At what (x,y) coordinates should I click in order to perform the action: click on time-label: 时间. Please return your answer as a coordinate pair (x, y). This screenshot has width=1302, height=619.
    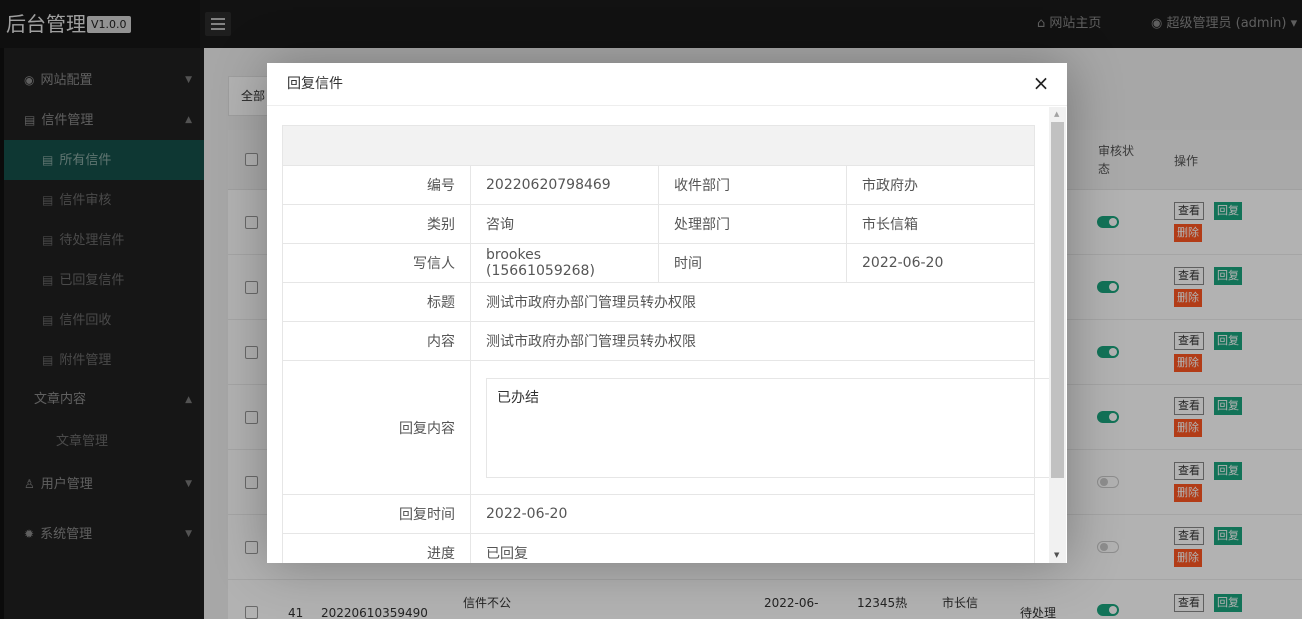
    Looking at the image, I should click on (752, 263).